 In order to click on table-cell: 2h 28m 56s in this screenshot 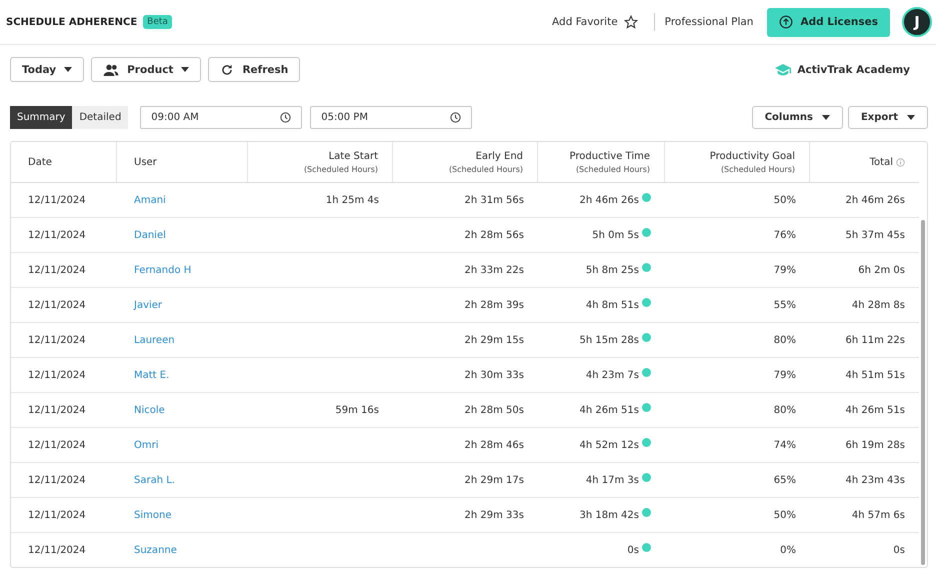, I will do `click(494, 235)`.